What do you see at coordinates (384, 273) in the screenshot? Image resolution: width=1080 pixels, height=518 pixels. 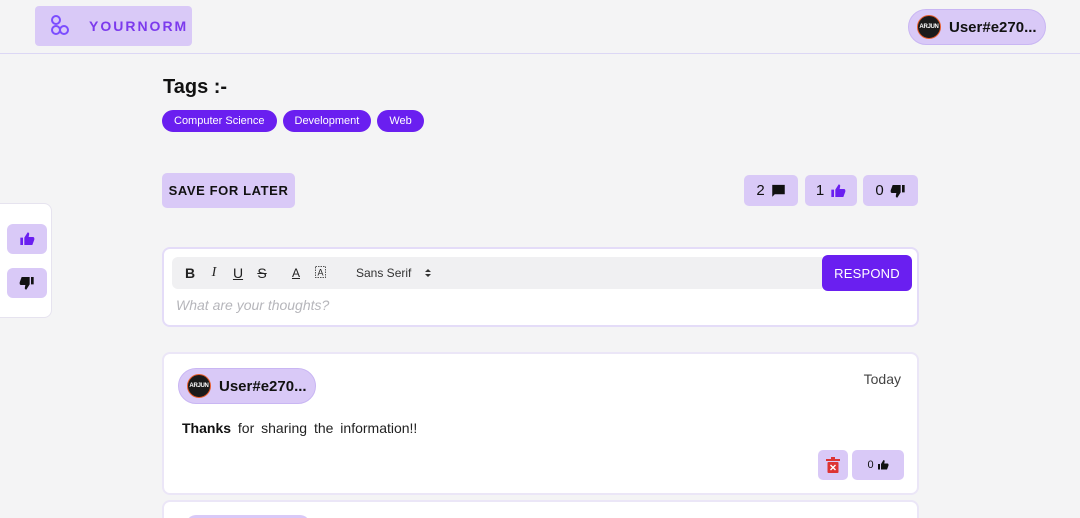 I see `font-select-value: Sans Serif` at bounding box center [384, 273].